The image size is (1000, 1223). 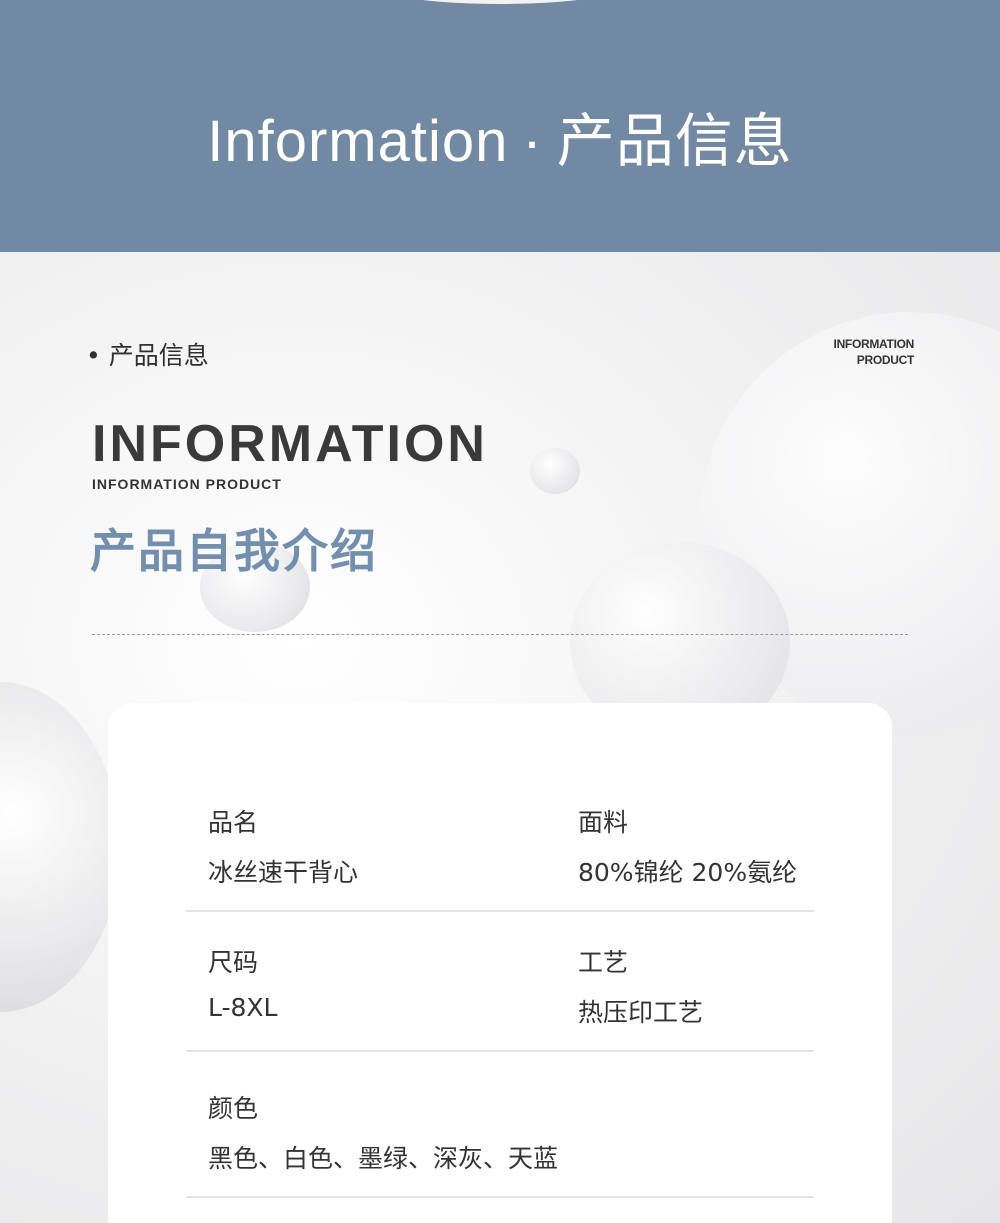 I want to click on product-intro-title: 产品自我介绍, so click(x=234, y=551).